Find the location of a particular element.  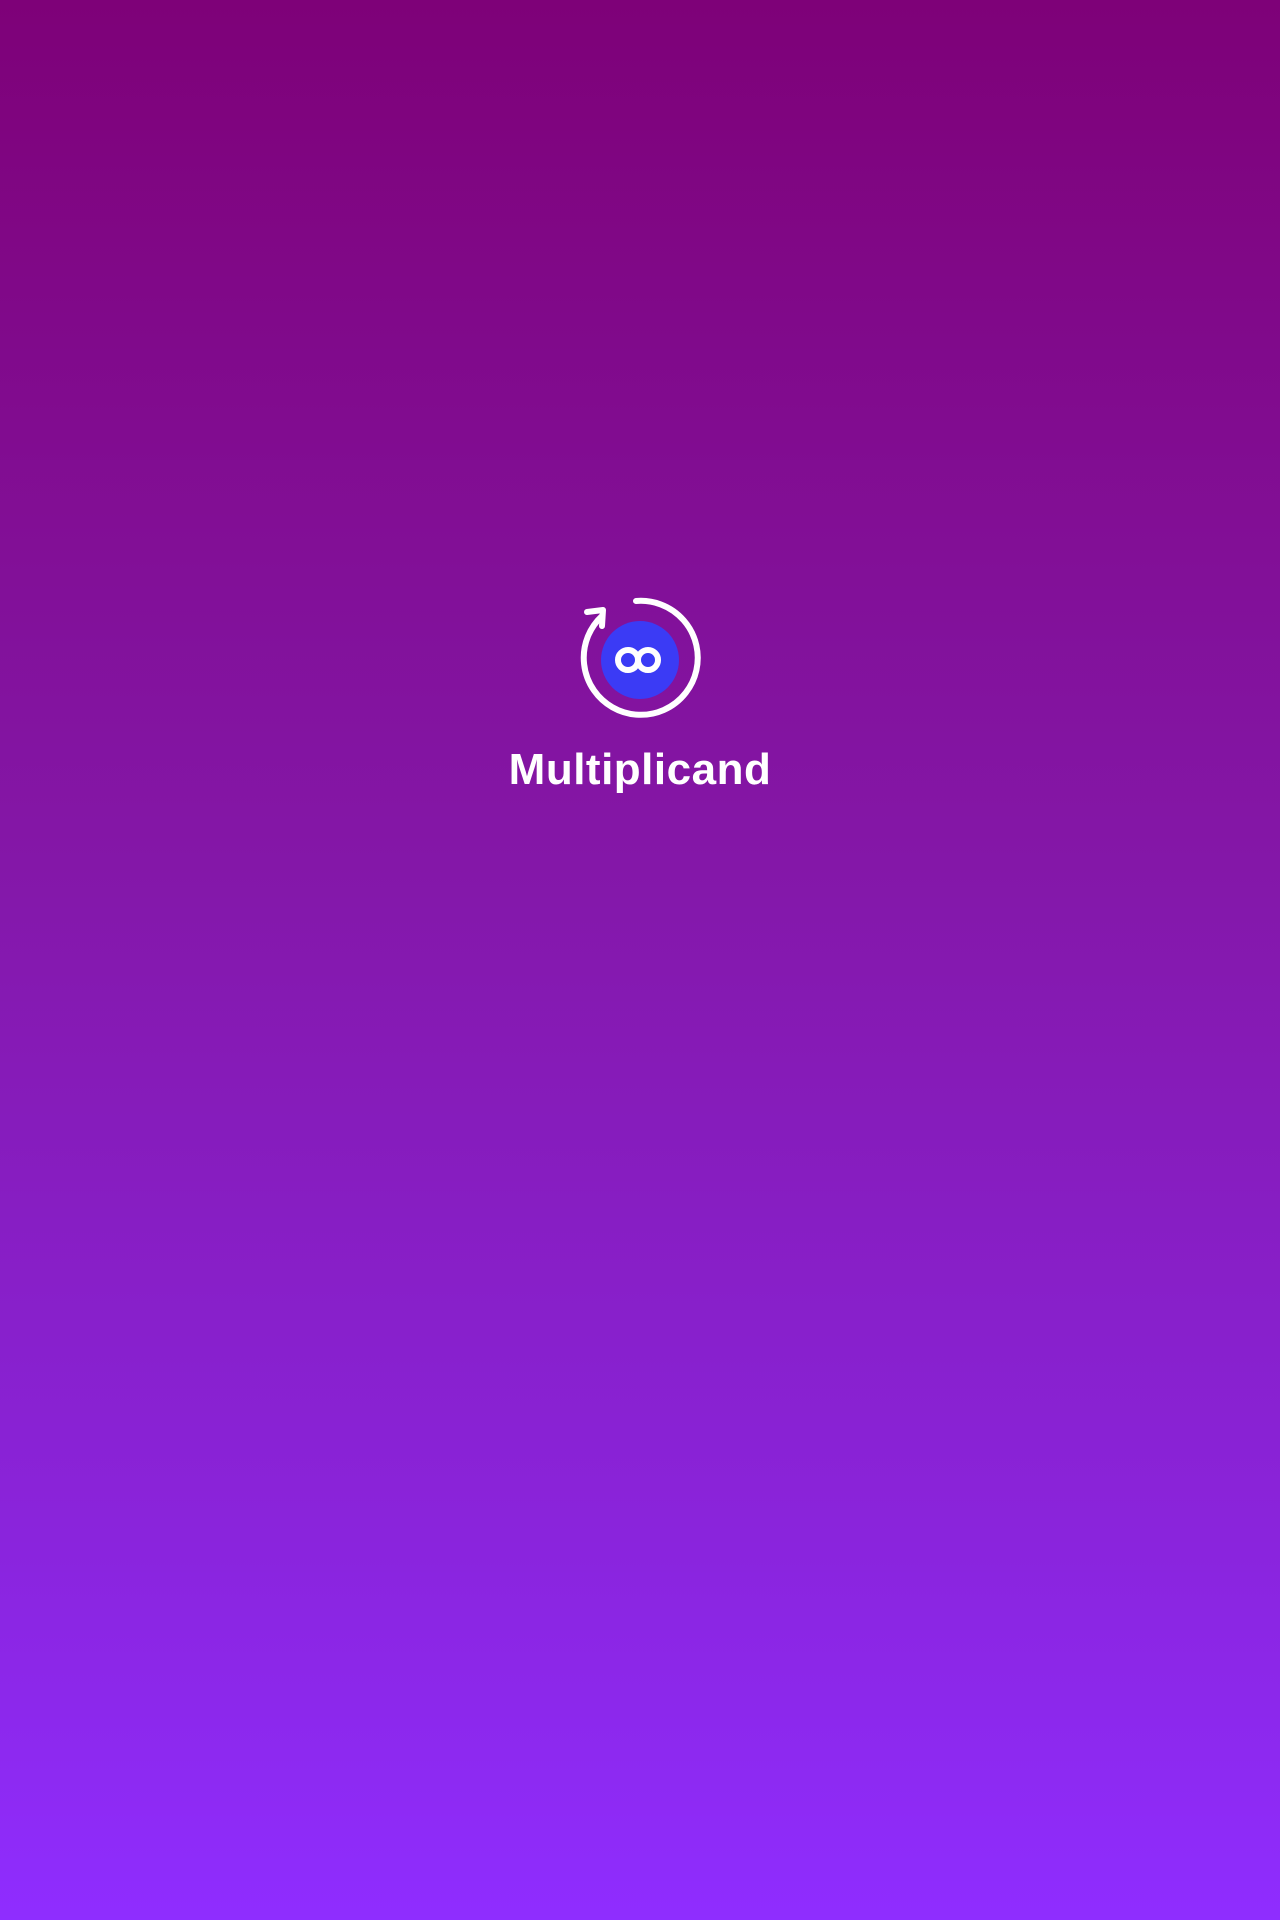

infinity-refresh-icon is located at coordinates (640, 657).